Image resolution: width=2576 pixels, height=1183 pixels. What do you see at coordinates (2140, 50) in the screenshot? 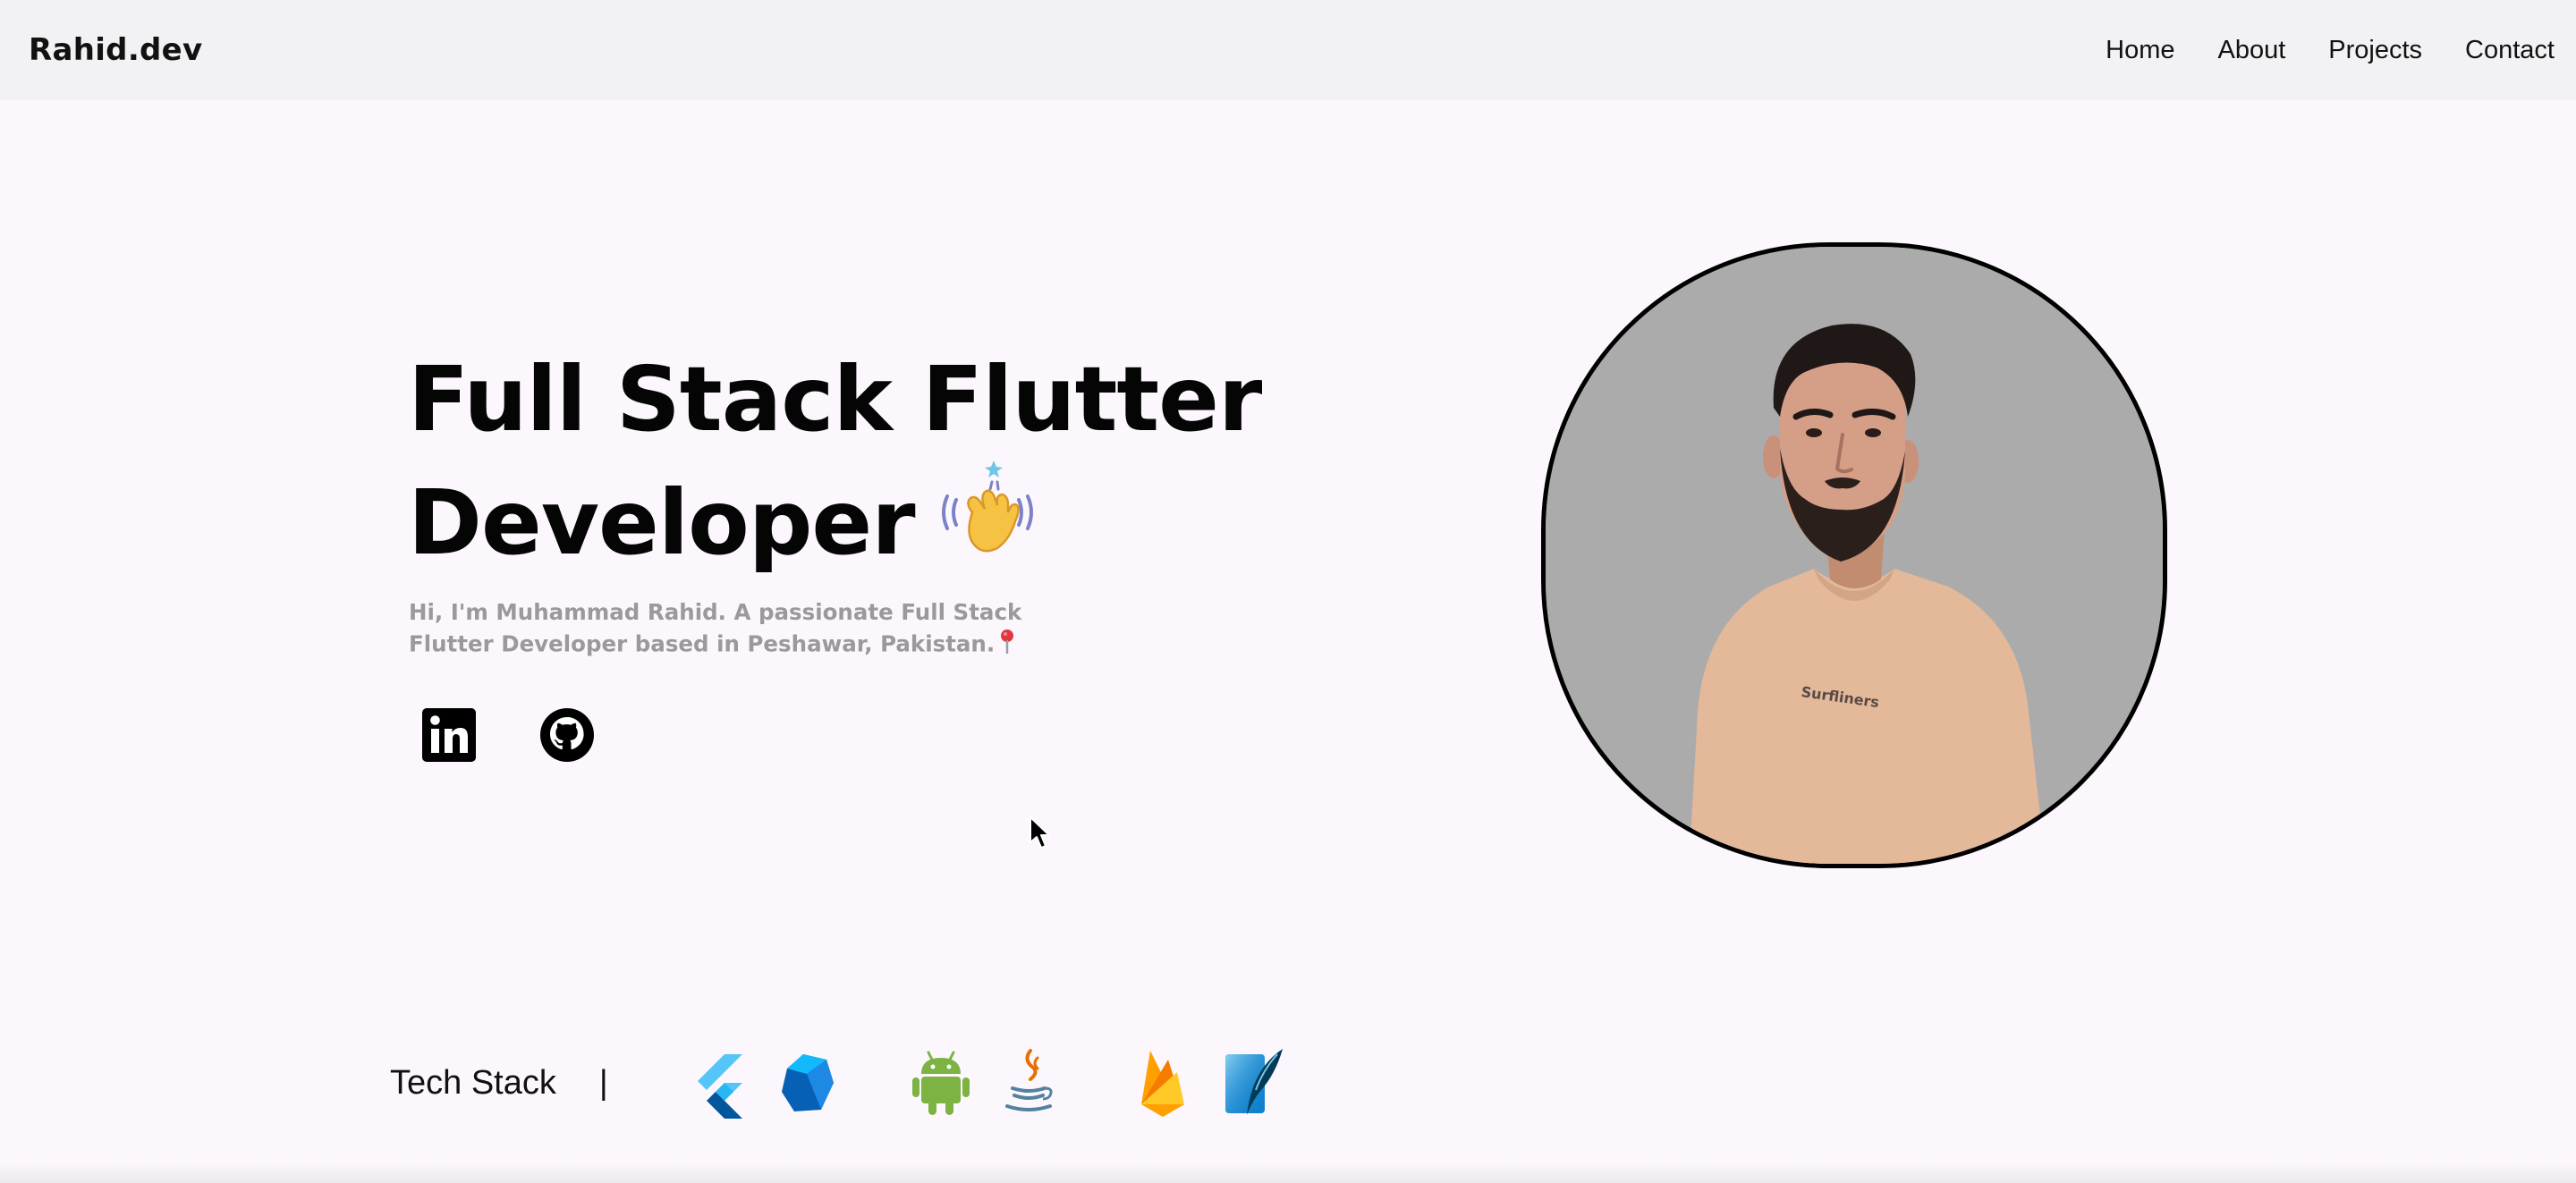
I see `nav-link-home: Home` at bounding box center [2140, 50].